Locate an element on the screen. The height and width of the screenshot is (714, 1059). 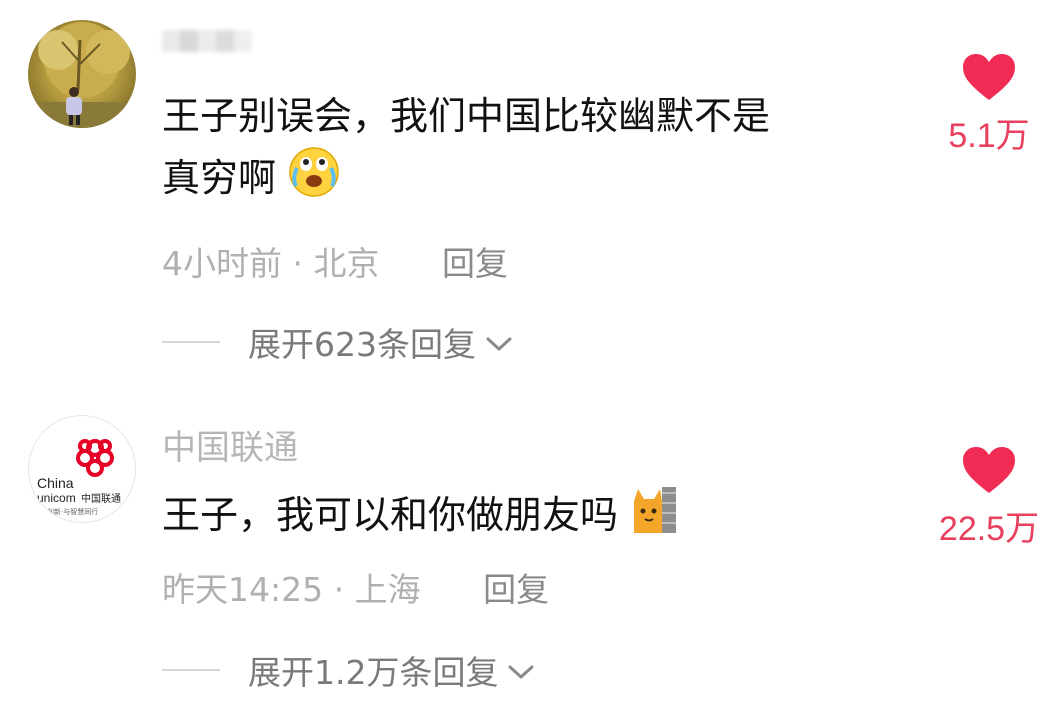
comment-text: 王子别误会，我们中国比较幽默不是 真穷啊 is located at coordinates (527, 150).